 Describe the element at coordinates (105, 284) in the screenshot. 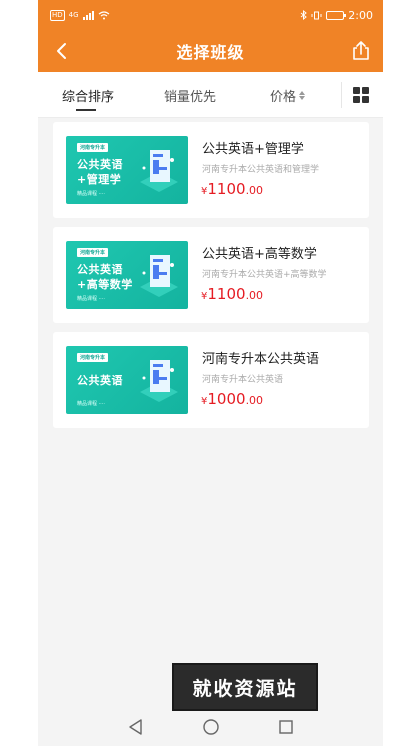

I see `thumb-line2: +高等数学` at that location.